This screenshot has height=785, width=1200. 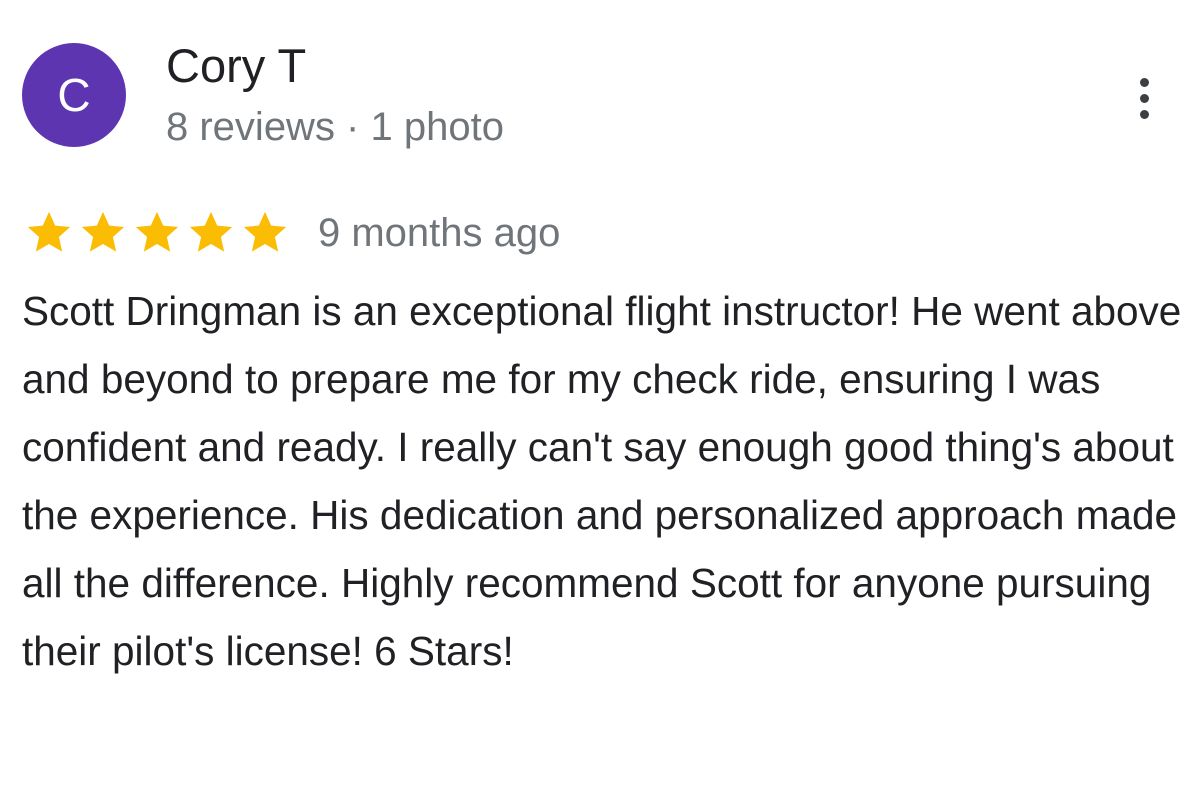 I want to click on rating-row: 9 months ago, so click(x=291, y=233).